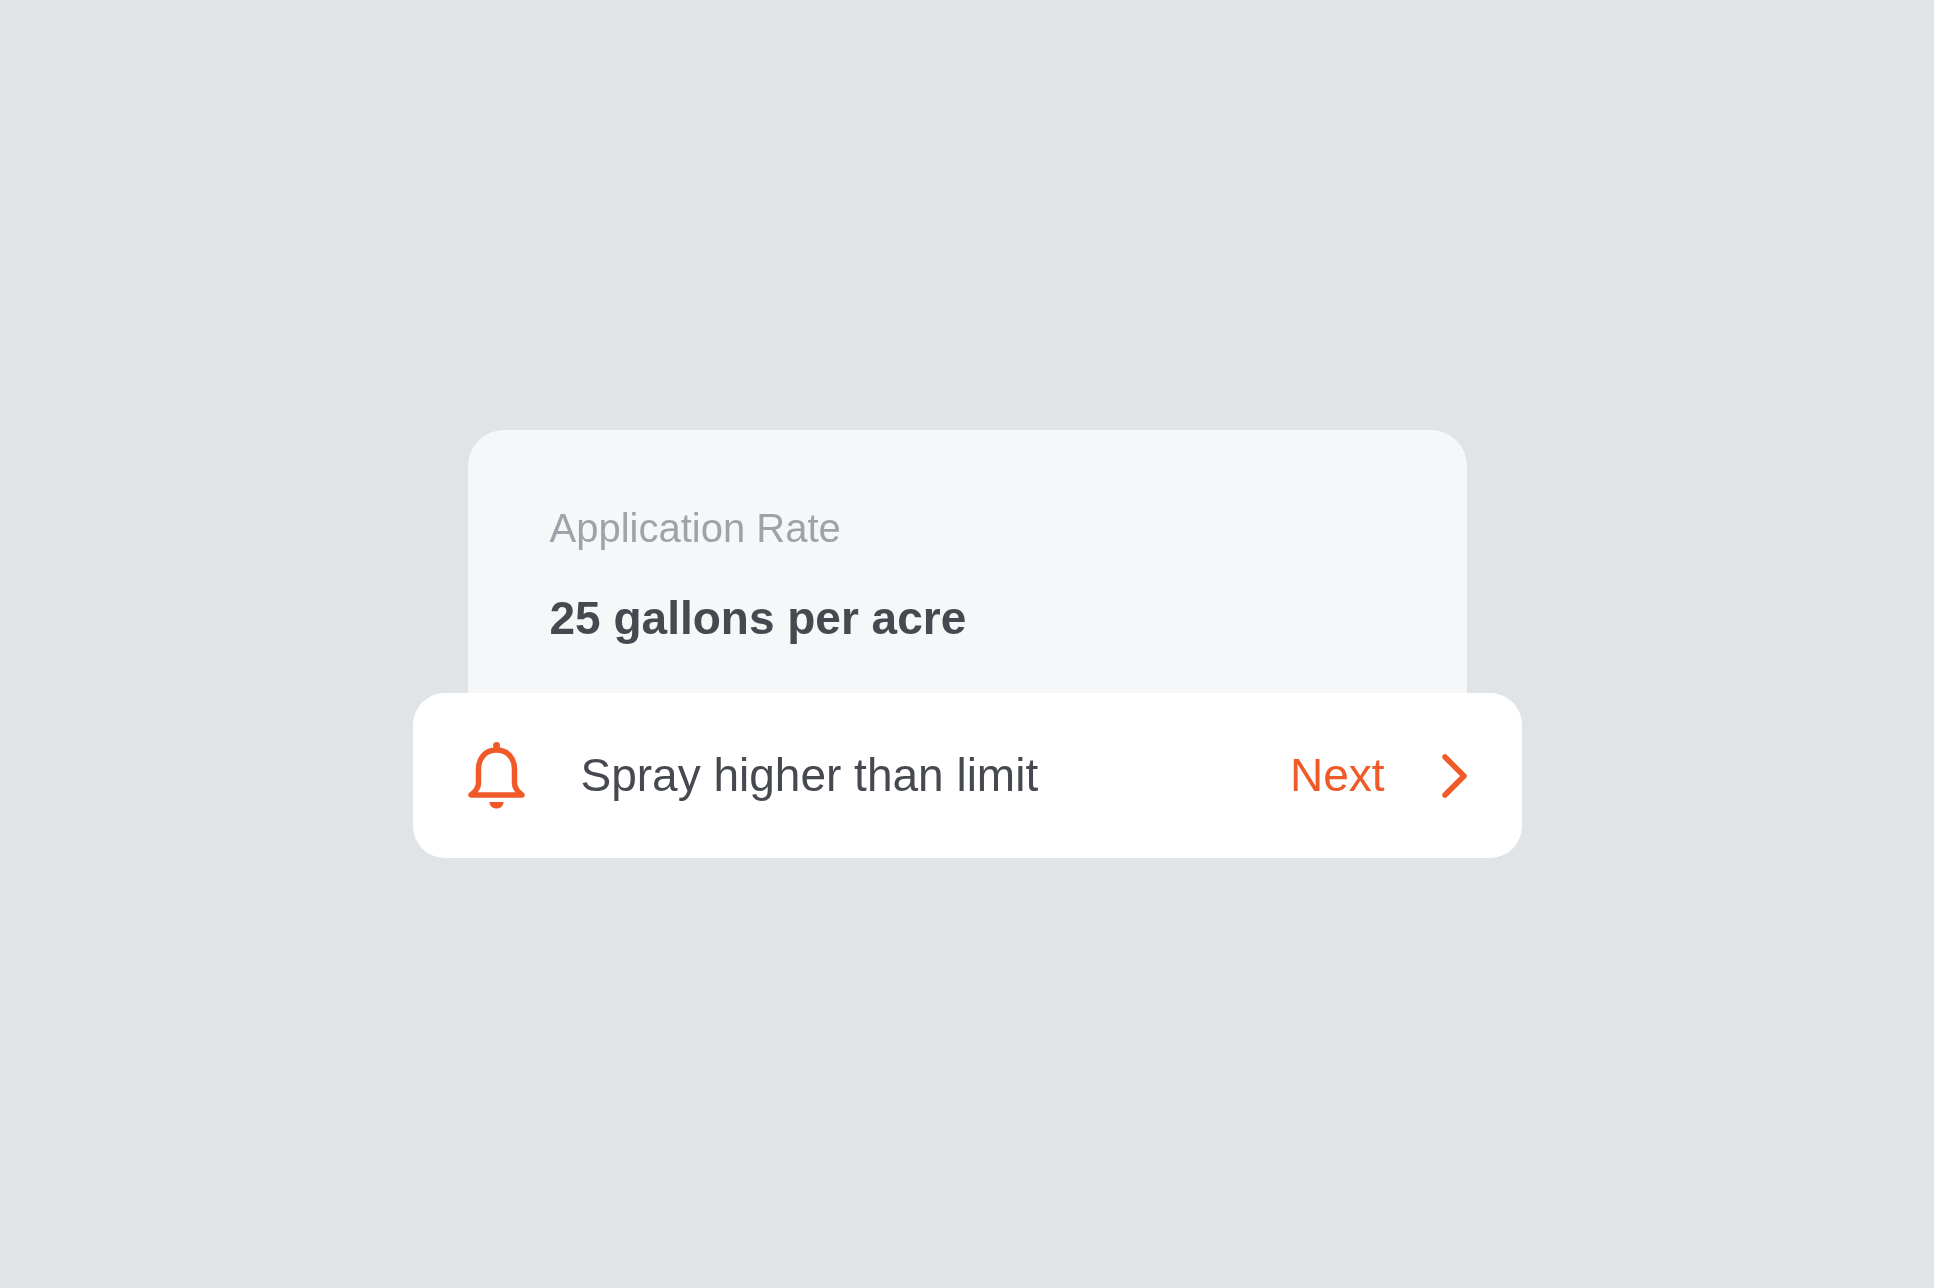  I want to click on bell-icon, so click(496, 775).